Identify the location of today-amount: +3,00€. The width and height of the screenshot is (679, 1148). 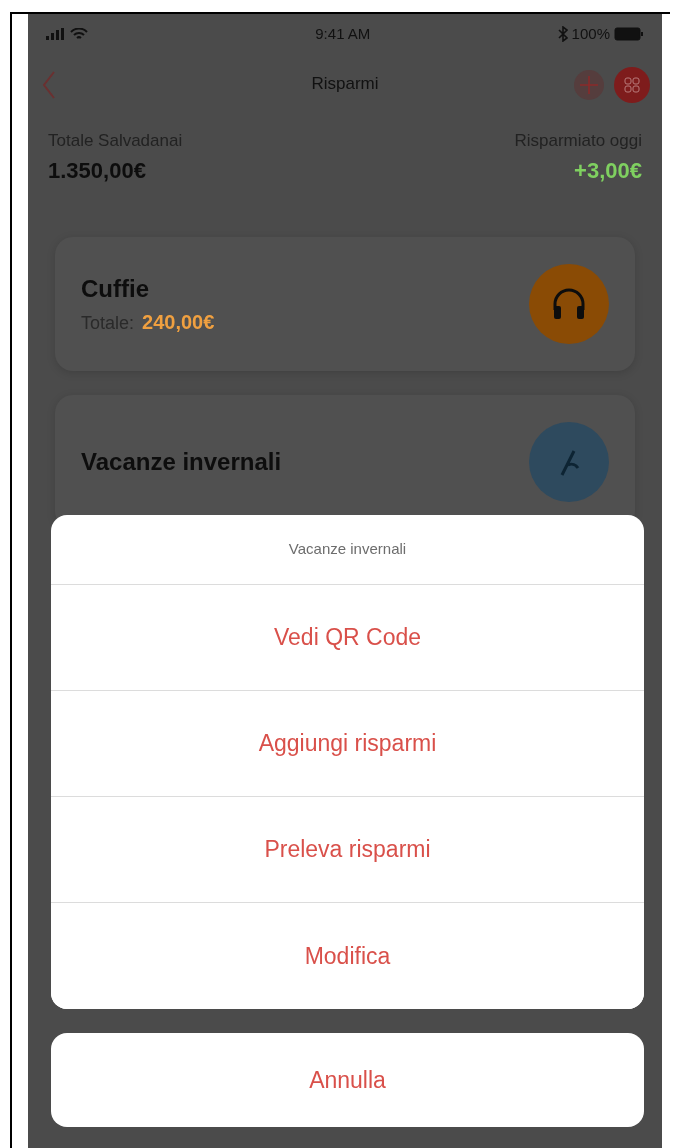
(608, 170).